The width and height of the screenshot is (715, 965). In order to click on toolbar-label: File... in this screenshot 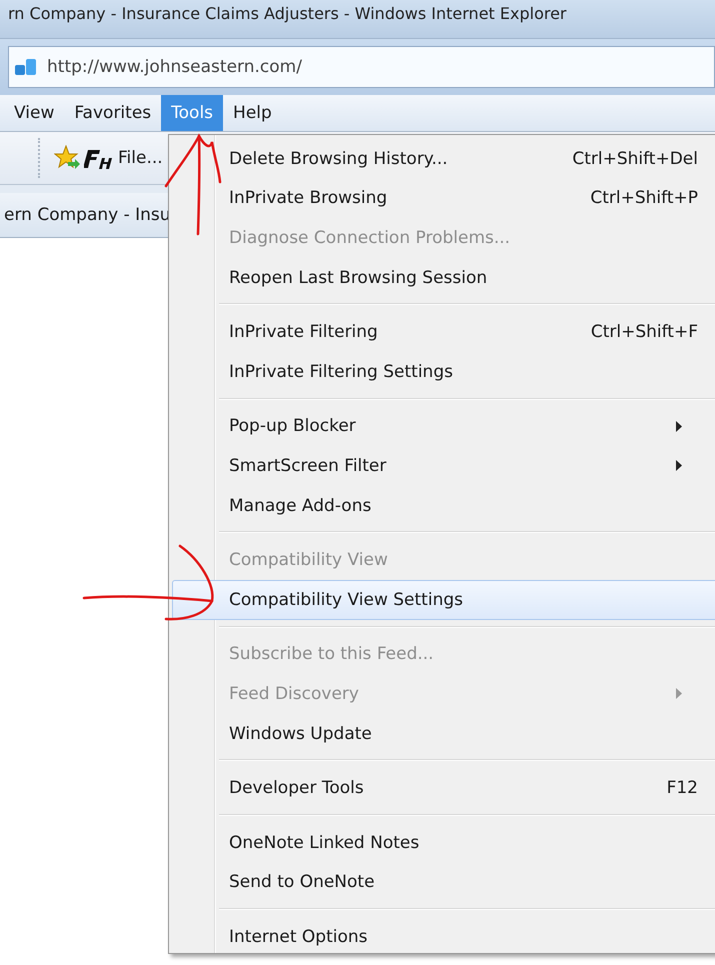, I will do `click(140, 158)`.